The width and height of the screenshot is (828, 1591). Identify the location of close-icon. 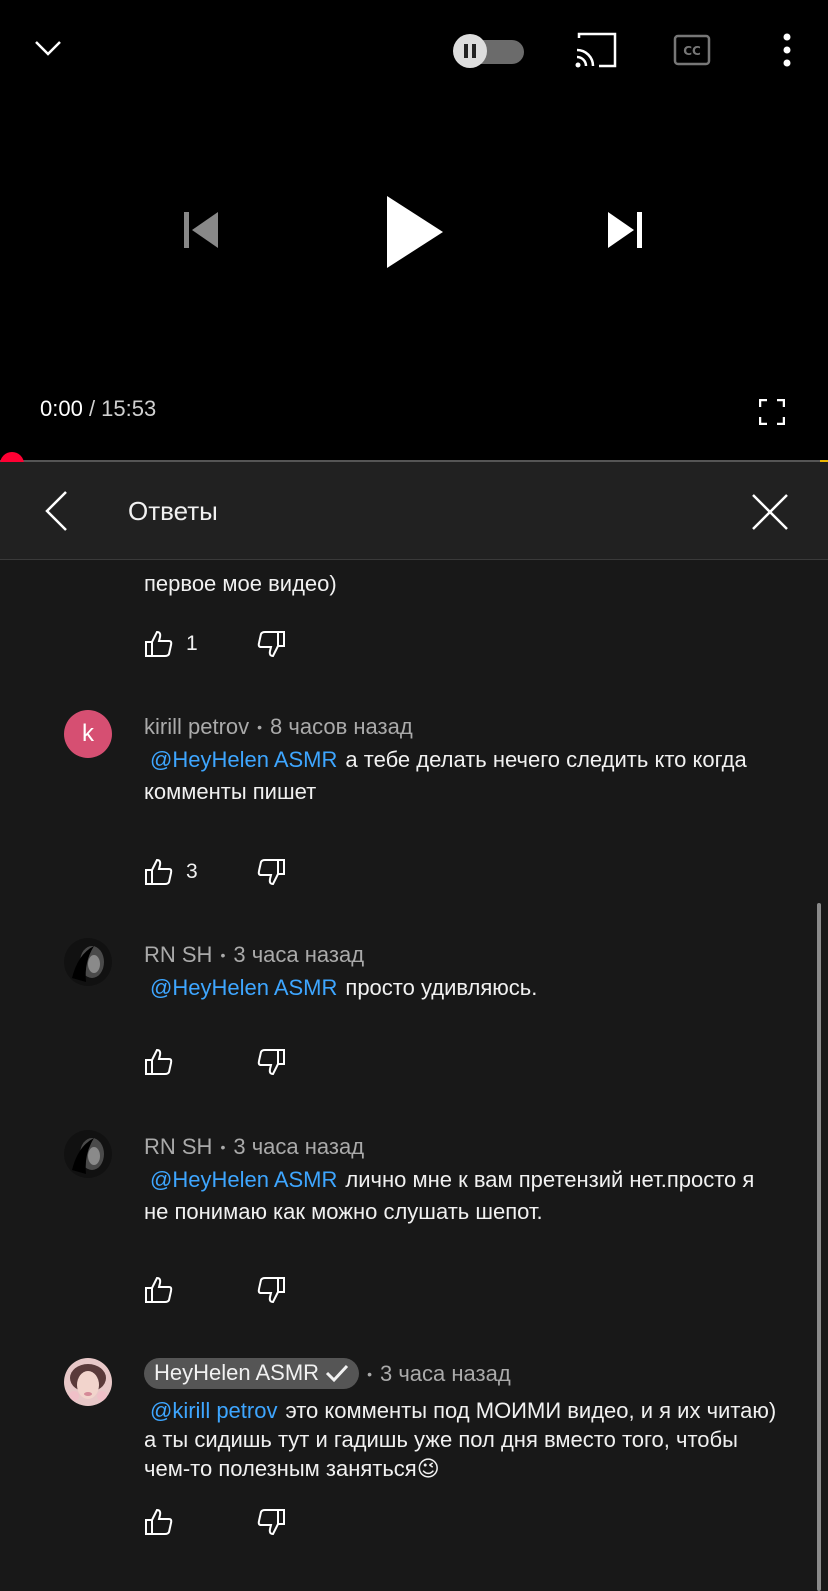
(770, 512).